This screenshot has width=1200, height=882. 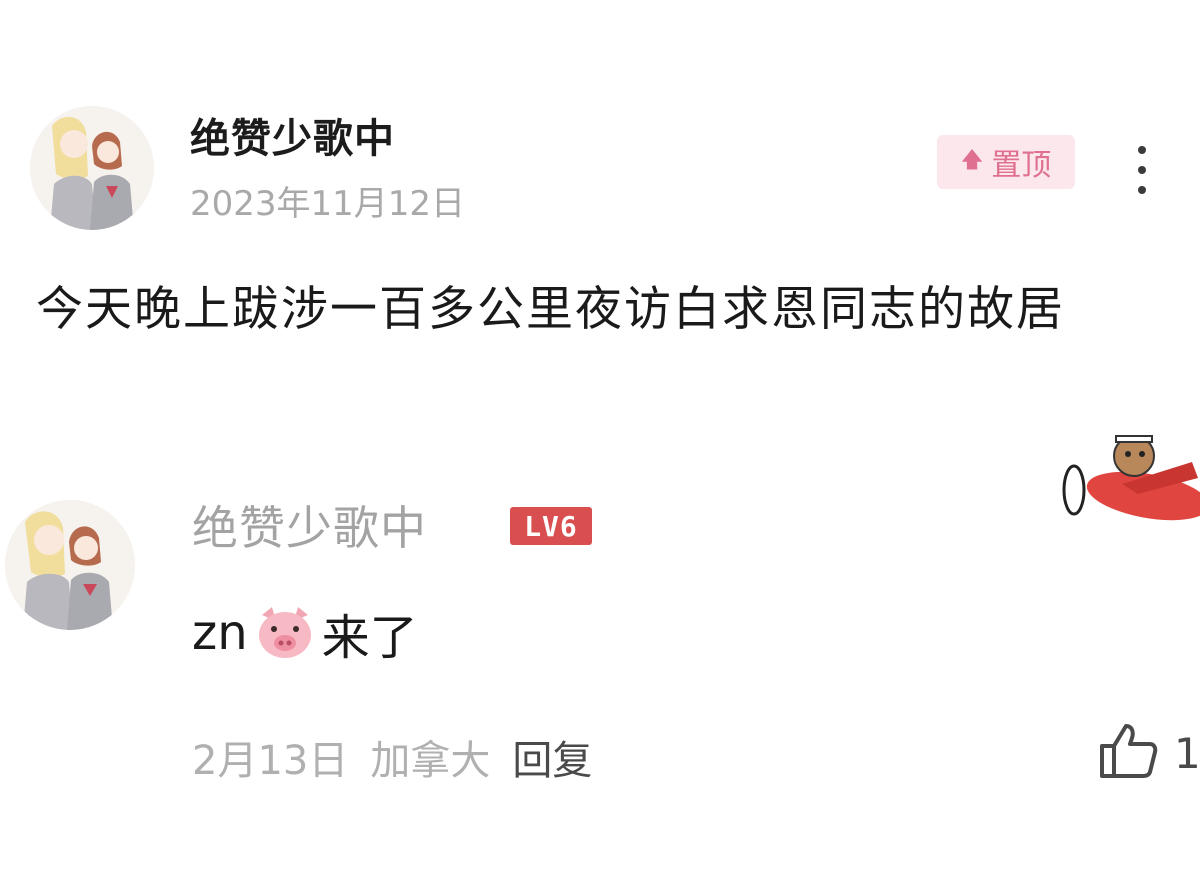 What do you see at coordinates (552, 757) in the screenshot?
I see `reply-button: 回复` at bounding box center [552, 757].